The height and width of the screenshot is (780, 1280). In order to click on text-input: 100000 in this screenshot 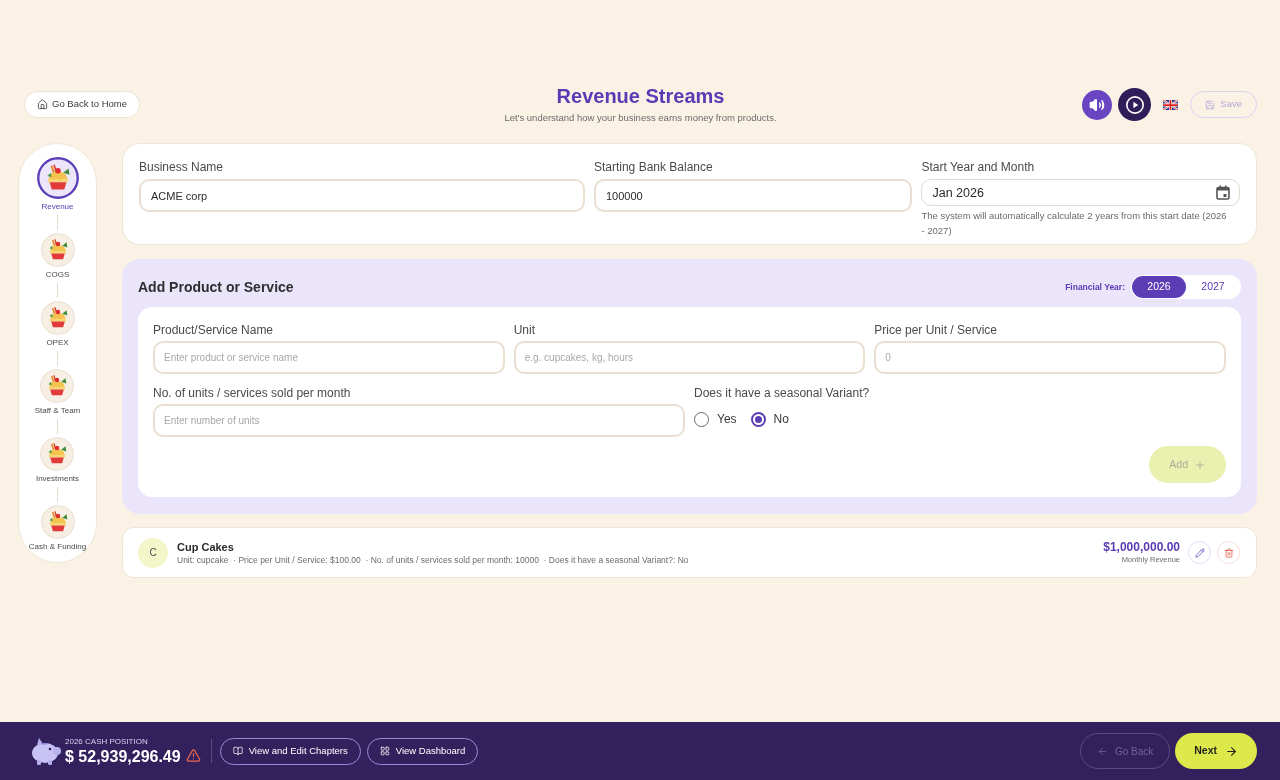, I will do `click(753, 195)`.